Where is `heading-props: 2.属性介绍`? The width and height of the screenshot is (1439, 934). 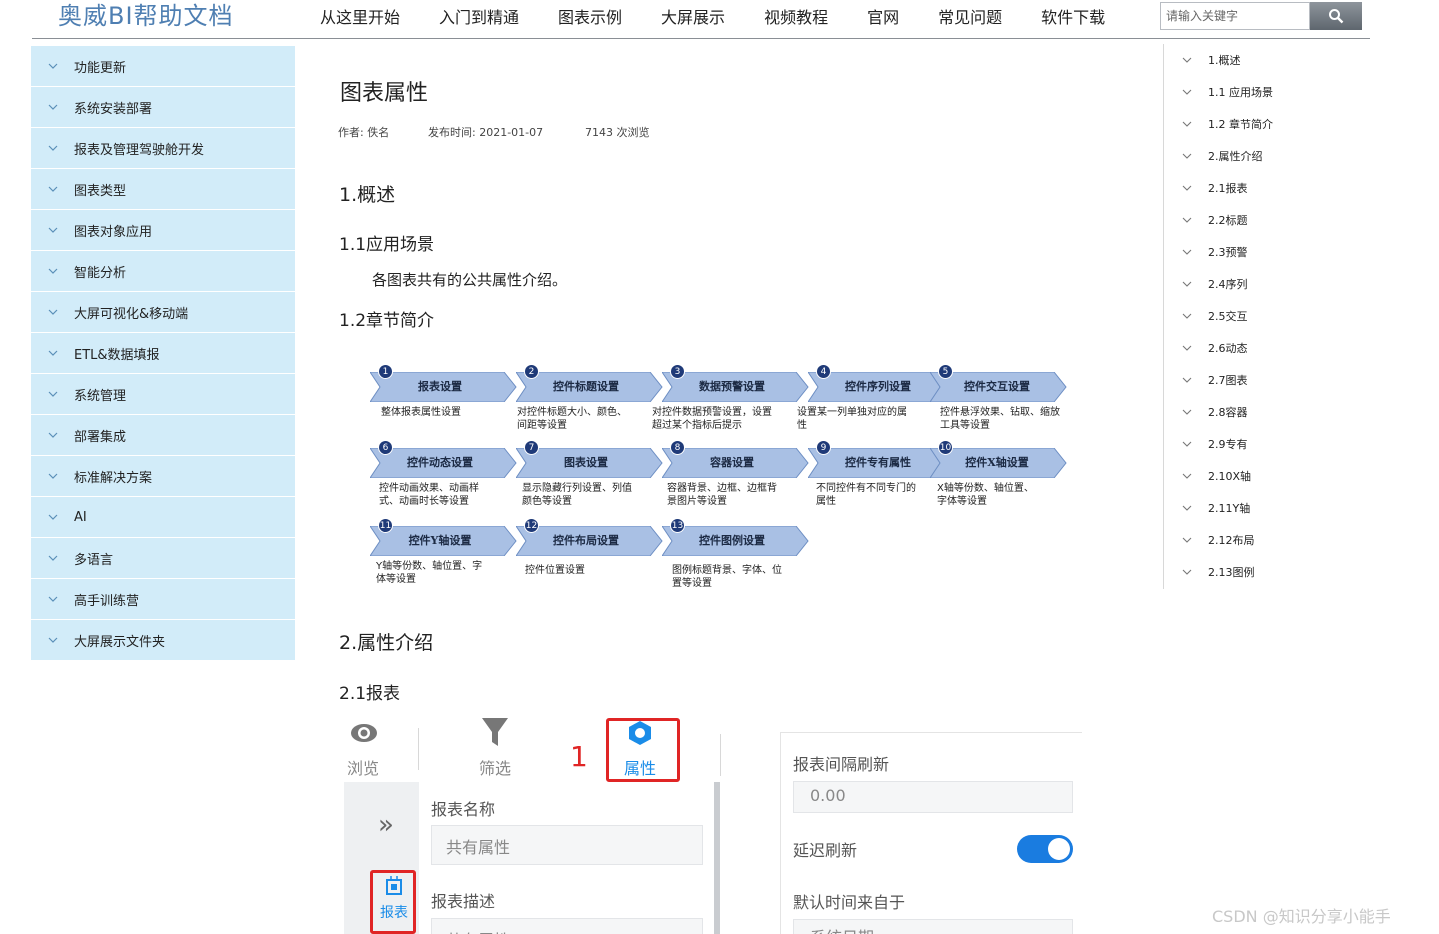
heading-props: 2.属性介绍 is located at coordinates (386, 643).